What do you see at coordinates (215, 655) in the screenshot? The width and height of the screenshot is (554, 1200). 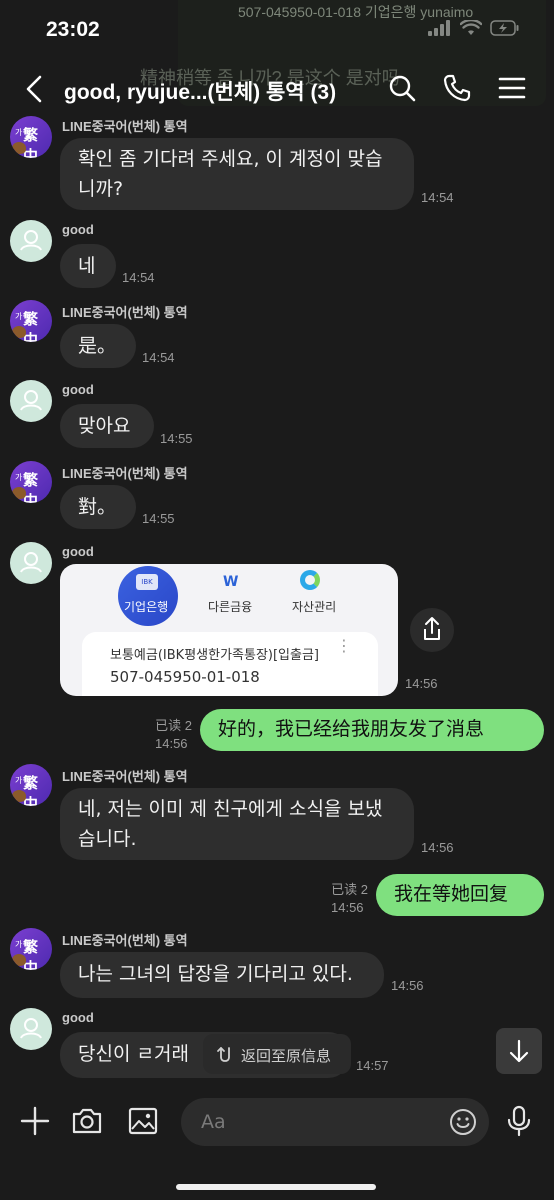 I see `account-type: 보통예금(IBK평생한가족통장)[입출금]` at bounding box center [215, 655].